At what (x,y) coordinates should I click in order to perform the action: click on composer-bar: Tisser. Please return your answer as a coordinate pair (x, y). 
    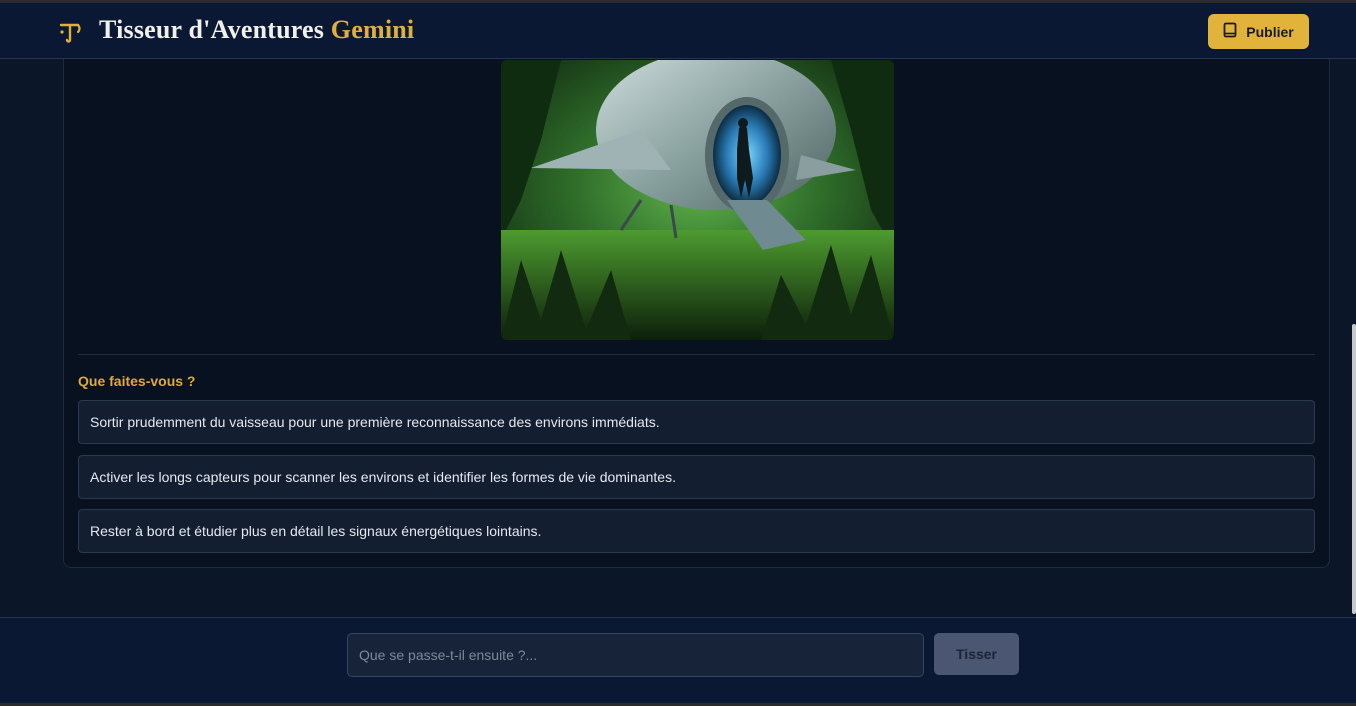
    Looking at the image, I should click on (678, 660).